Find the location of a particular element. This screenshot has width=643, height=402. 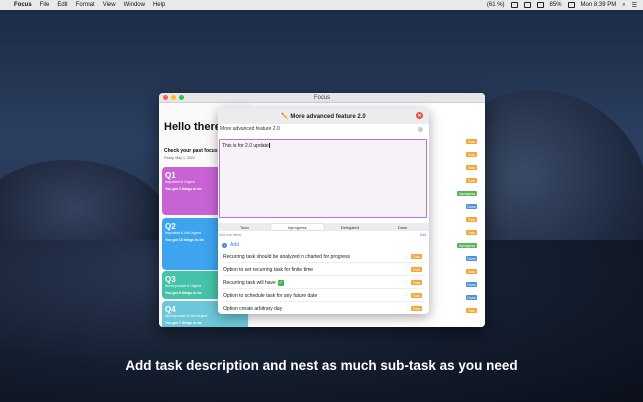

past-focus-link: Check your past focus is located at coordinates (191, 151).